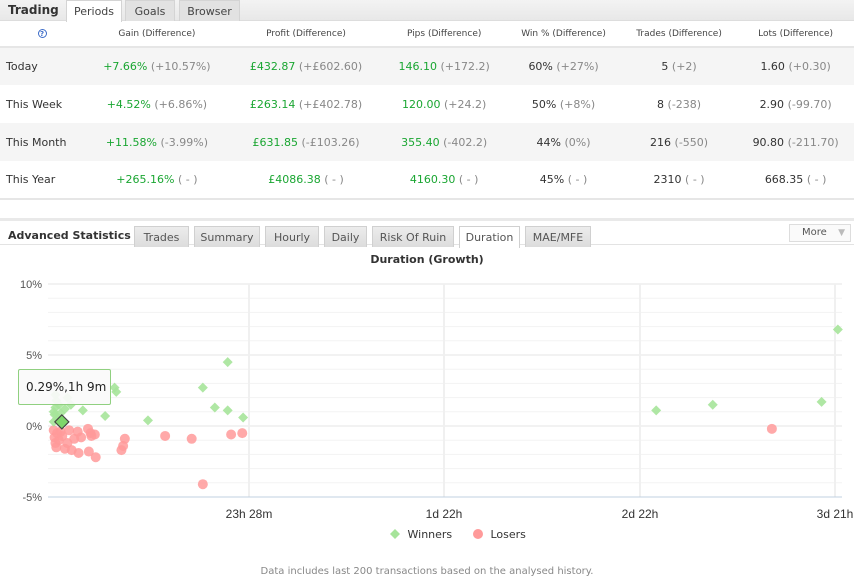 This screenshot has width=854, height=583. I want to click on win-difference: ( - ), so click(577, 179).